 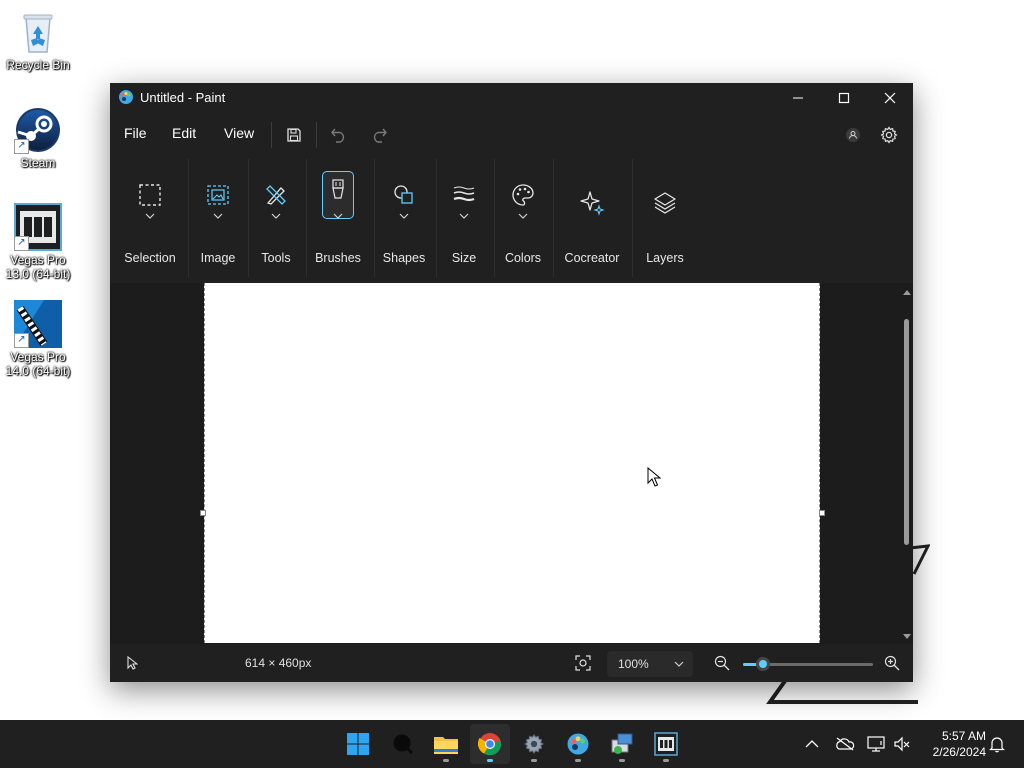 I want to click on vertical-scrollbar, so click(x=907, y=463).